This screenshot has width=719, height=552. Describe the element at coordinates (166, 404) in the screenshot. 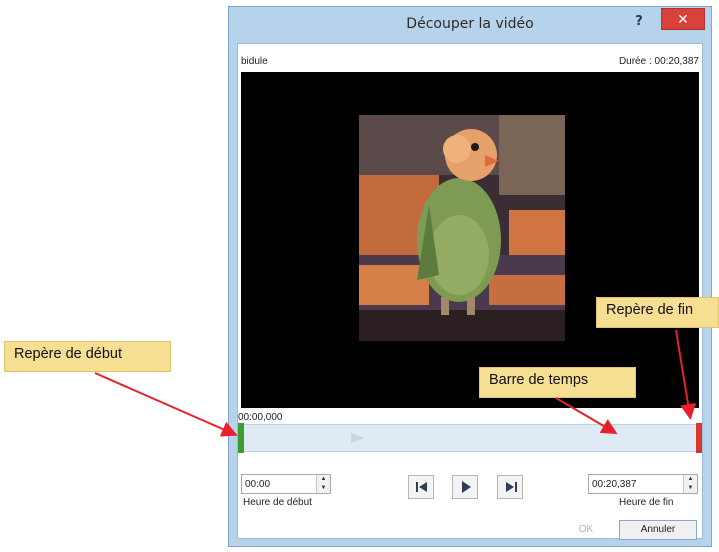

I see `arrow-to-start-marker` at that location.